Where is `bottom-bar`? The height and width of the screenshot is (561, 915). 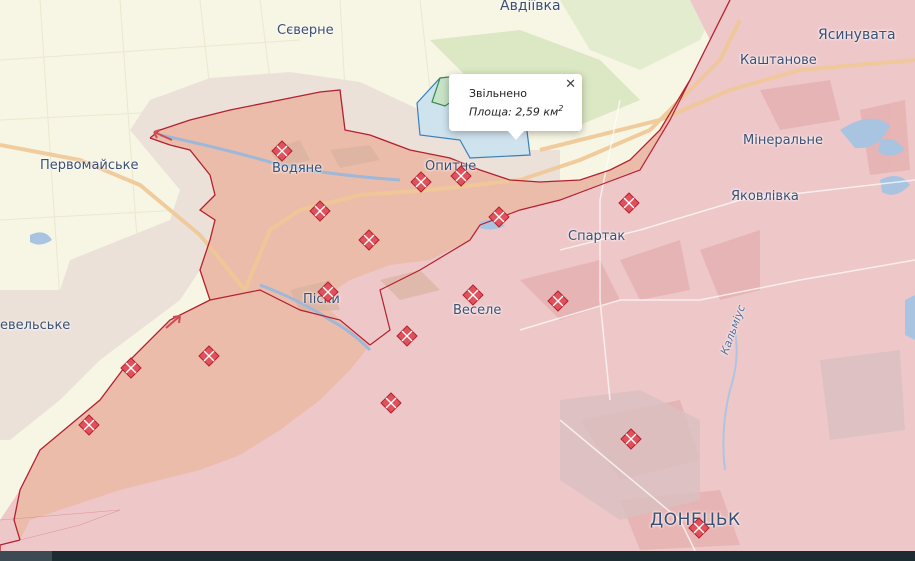 bottom-bar is located at coordinates (457, 556).